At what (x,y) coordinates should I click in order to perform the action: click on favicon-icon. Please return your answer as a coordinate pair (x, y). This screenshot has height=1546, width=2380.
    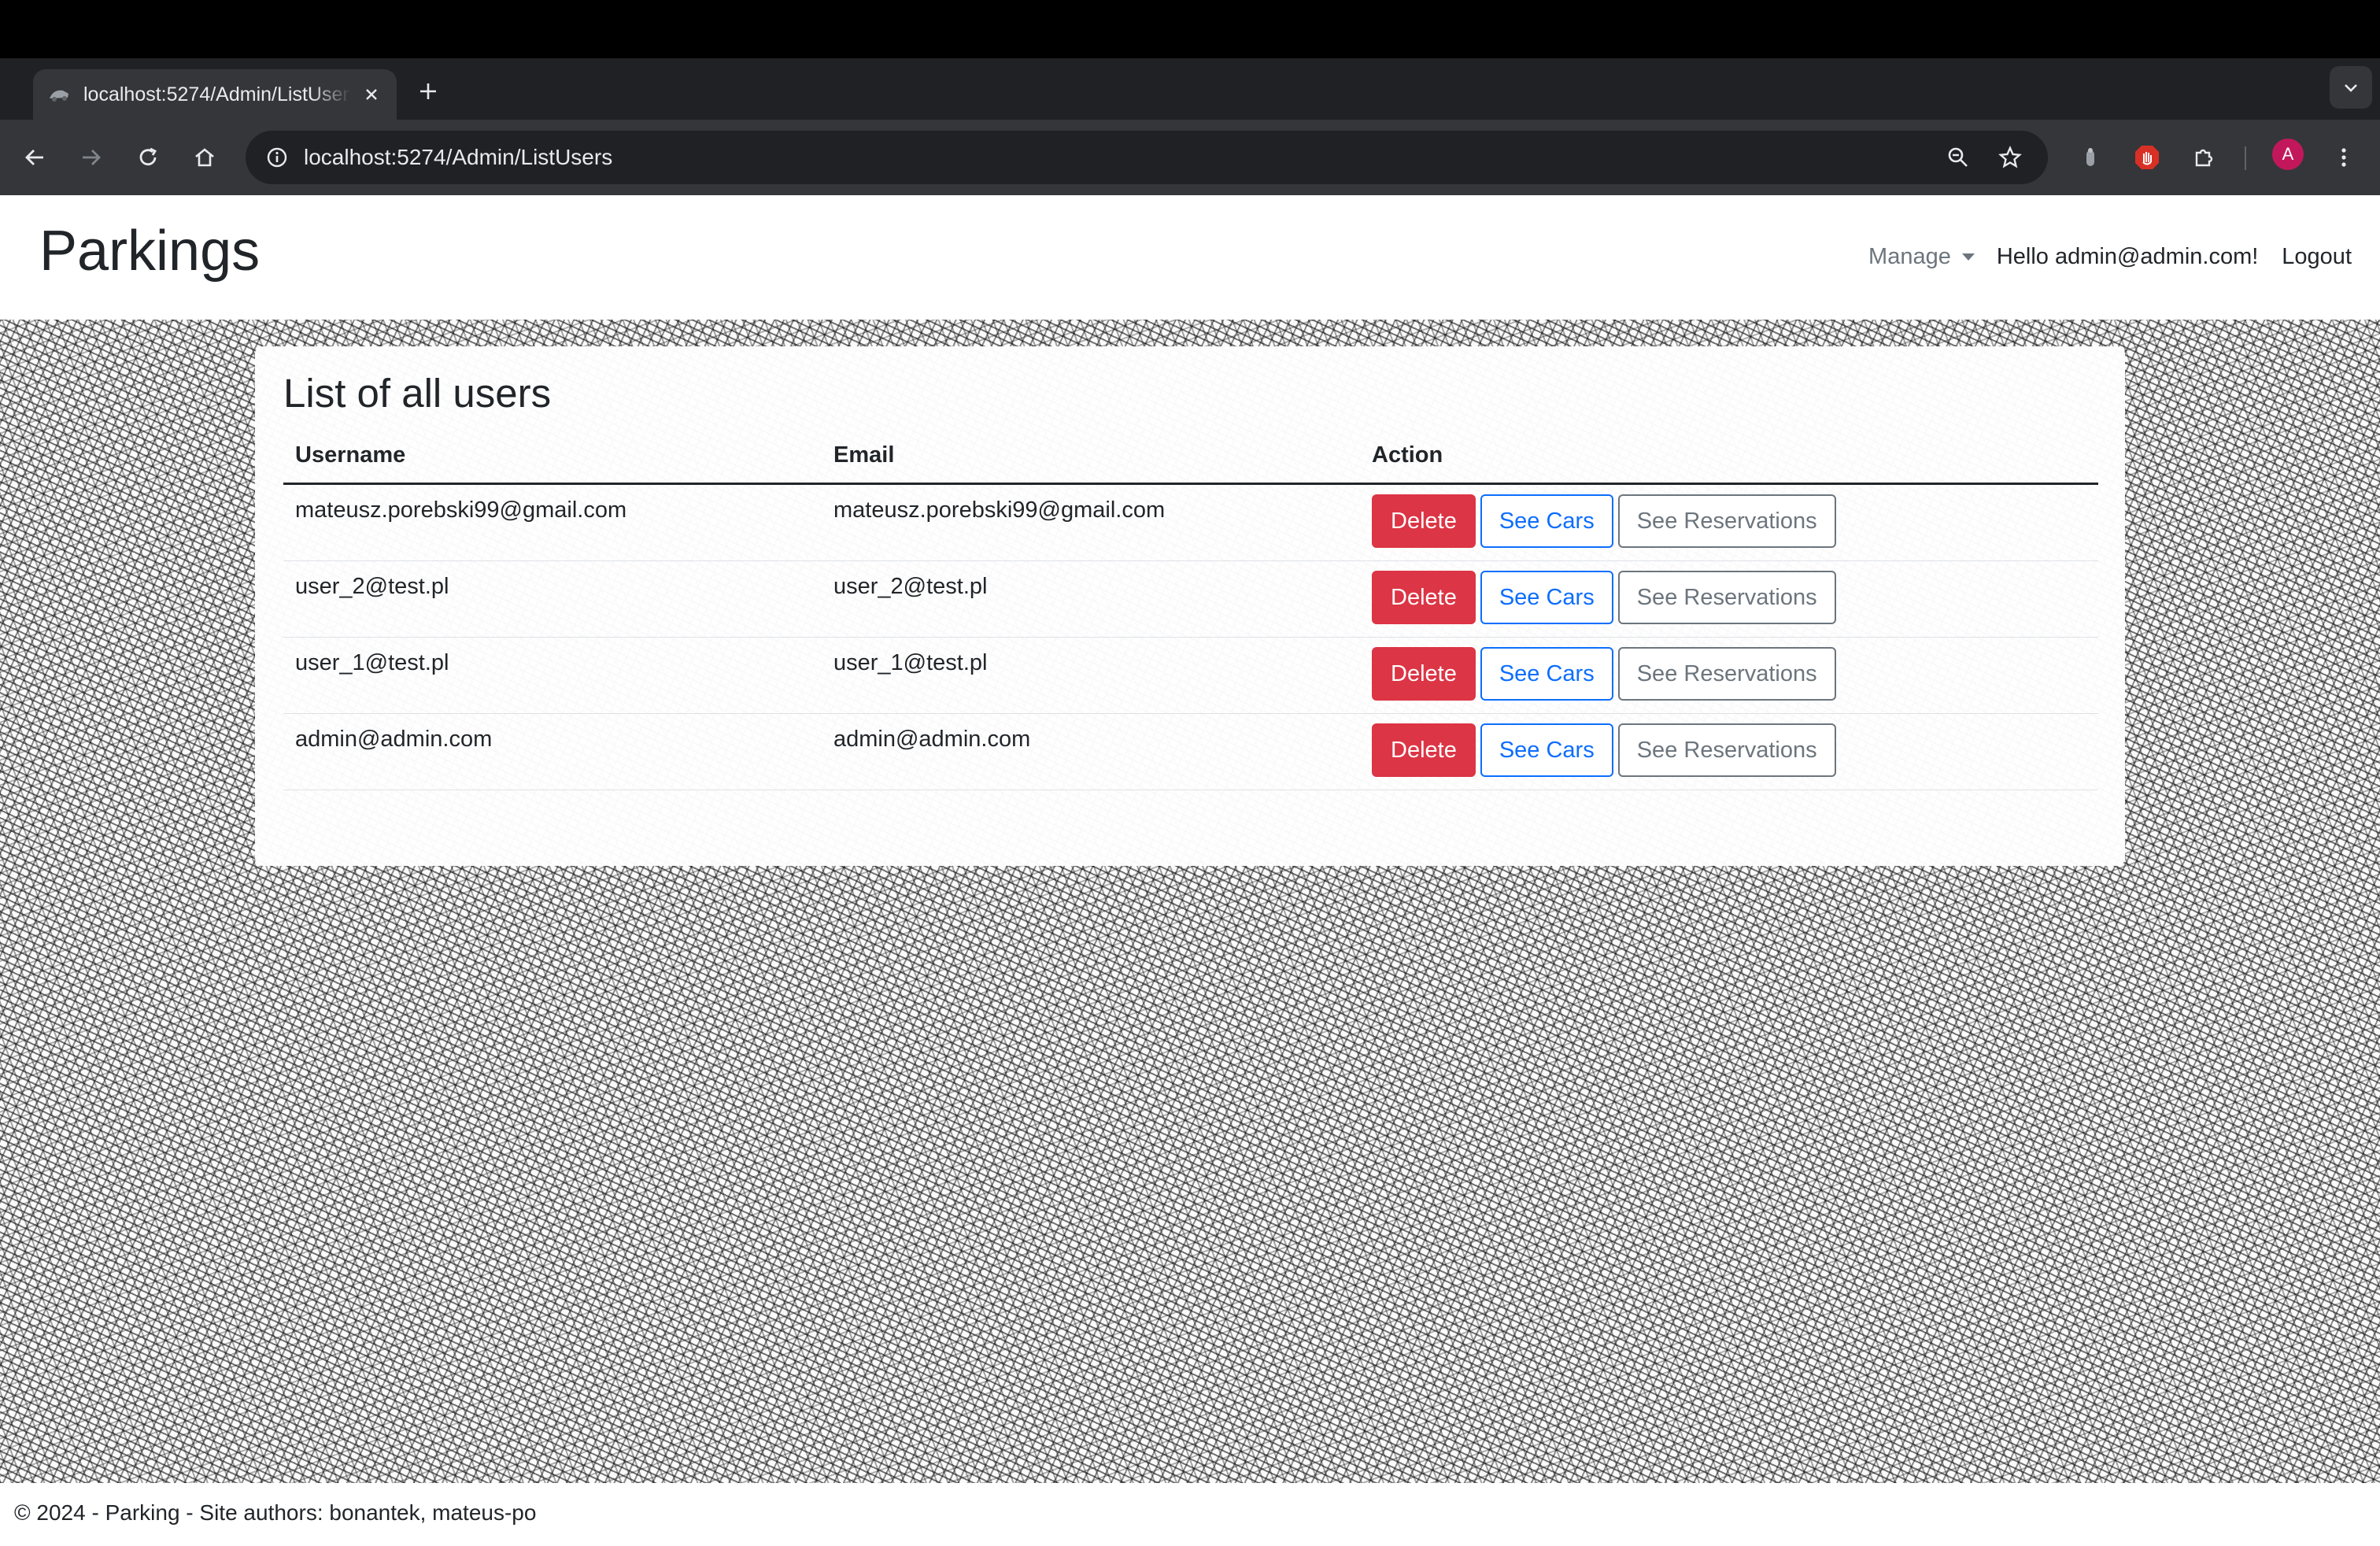
    Looking at the image, I should click on (59, 95).